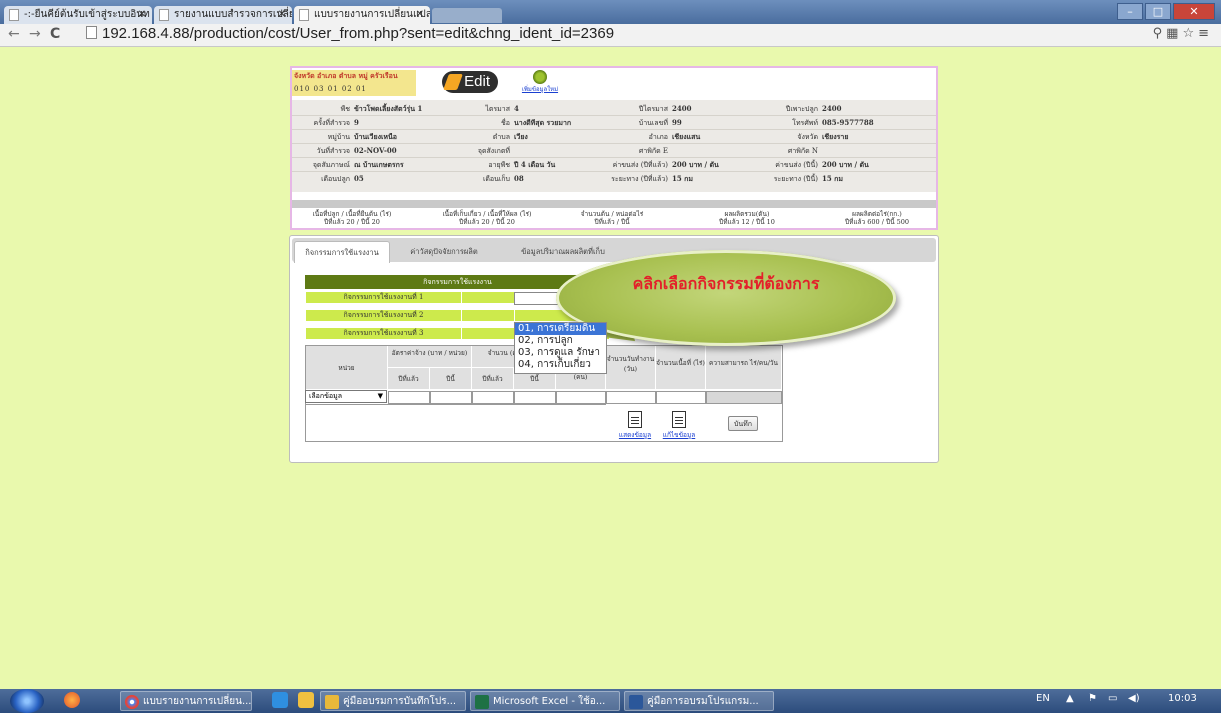 The image size is (1221, 713). What do you see at coordinates (332, 702) in the screenshot?
I see `folder-icon` at bounding box center [332, 702].